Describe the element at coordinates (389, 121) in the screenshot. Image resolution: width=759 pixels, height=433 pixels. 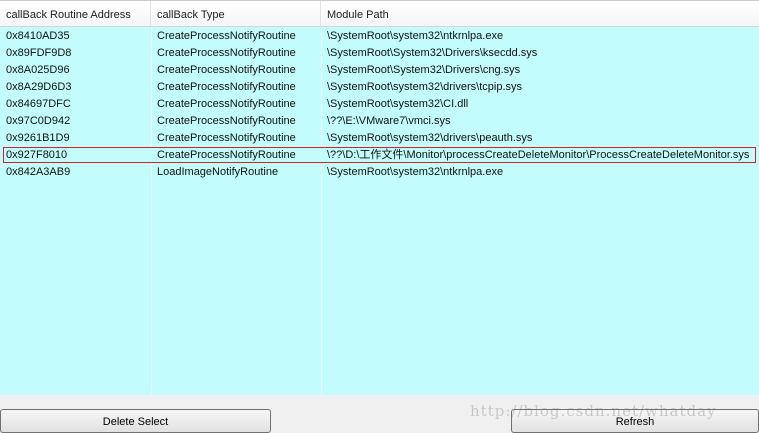
I see `row-path-cell: \??\E:\VMware7\vmci.sys` at that location.